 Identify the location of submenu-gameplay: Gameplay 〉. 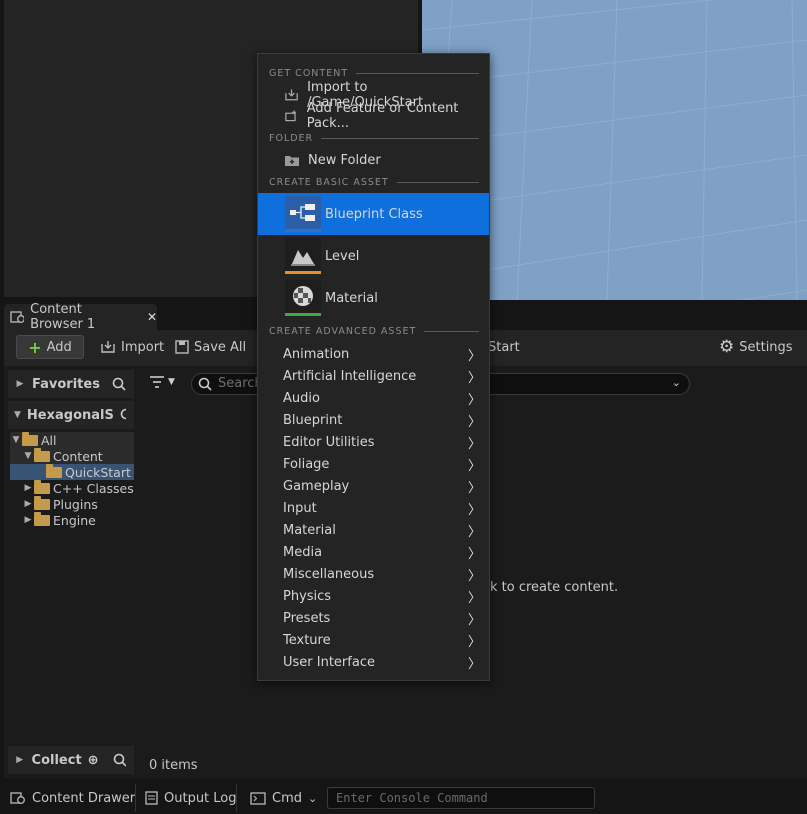
(373, 486).